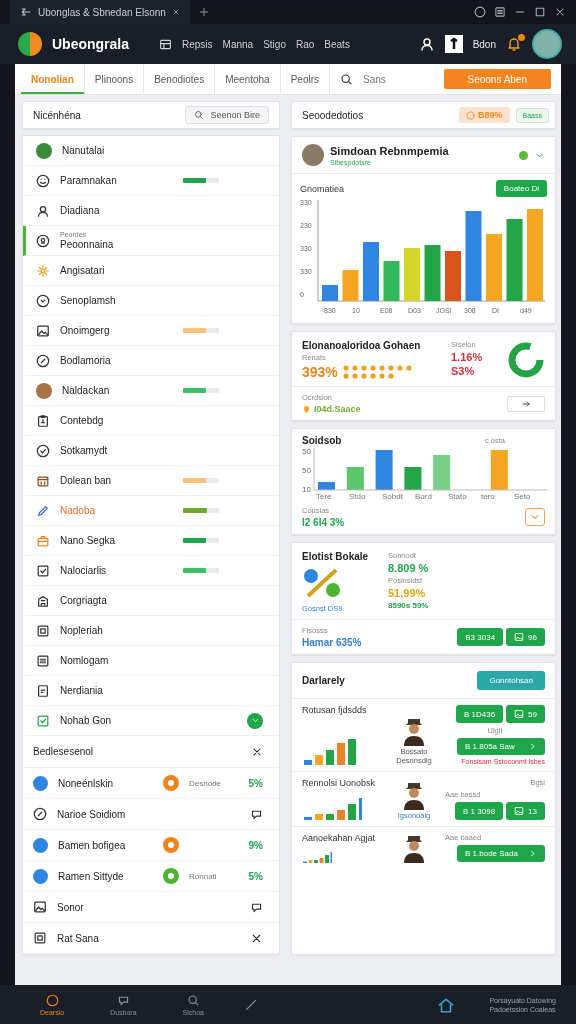 This screenshot has height=1024, width=576. What do you see at coordinates (57, 115) in the screenshot?
I see `panel-title: Nicénhéna` at bounding box center [57, 115].